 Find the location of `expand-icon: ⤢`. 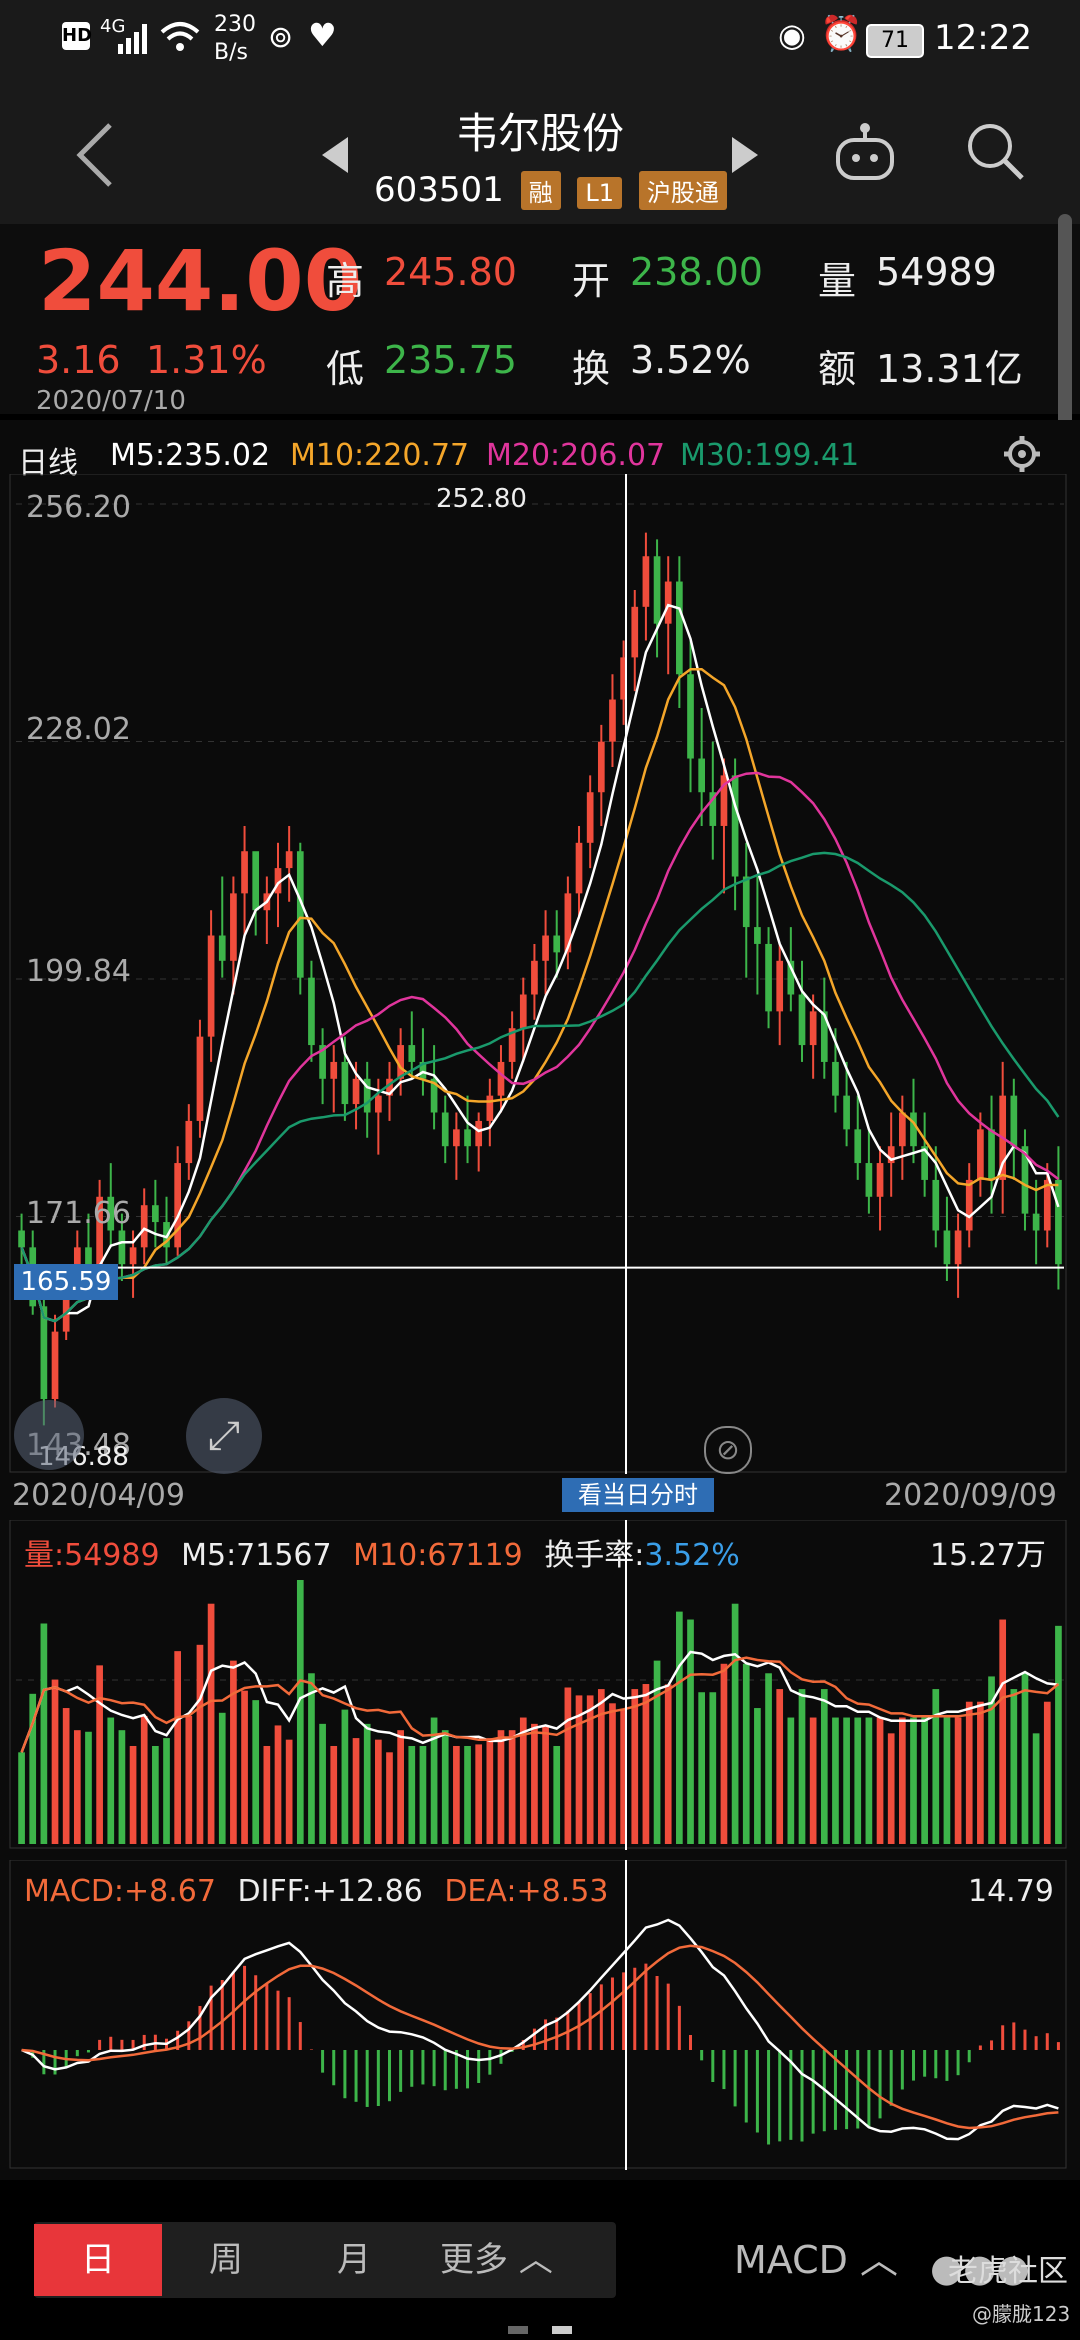

expand-icon: ⤢ is located at coordinates (224, 1436).